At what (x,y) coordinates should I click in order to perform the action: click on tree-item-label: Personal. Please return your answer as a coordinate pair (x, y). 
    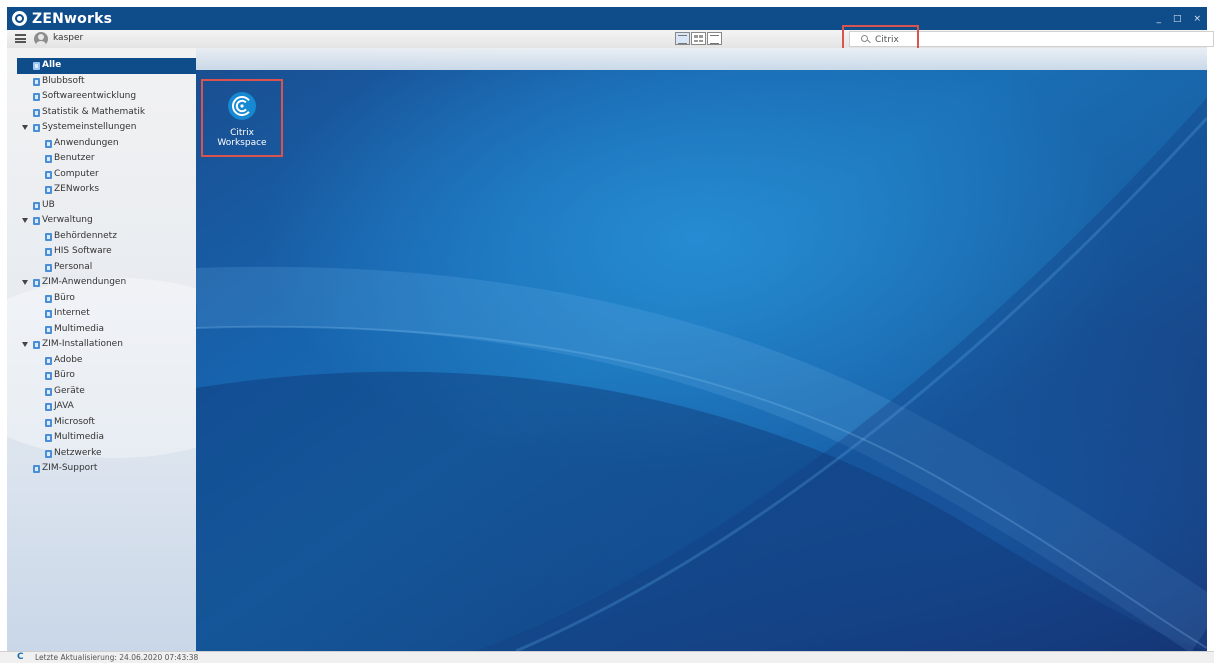
    Looking at the image, I should click on (73, 266).